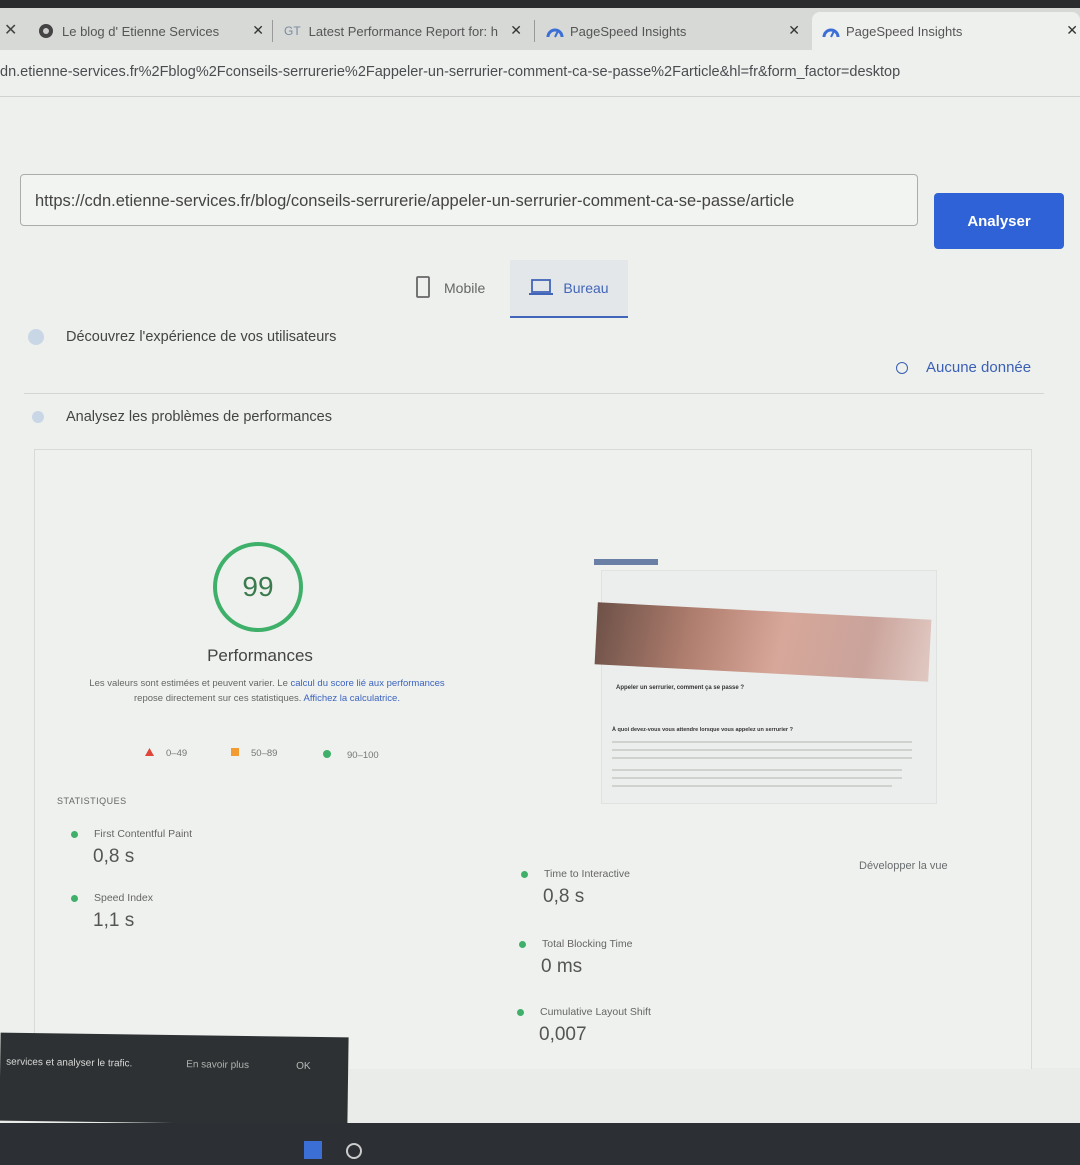 This screenshot has height=1165, width=1080. What do you see at coordinates (763, 642) in the screenshot?
I see `hero-photo` at bounding box center [763, 642].